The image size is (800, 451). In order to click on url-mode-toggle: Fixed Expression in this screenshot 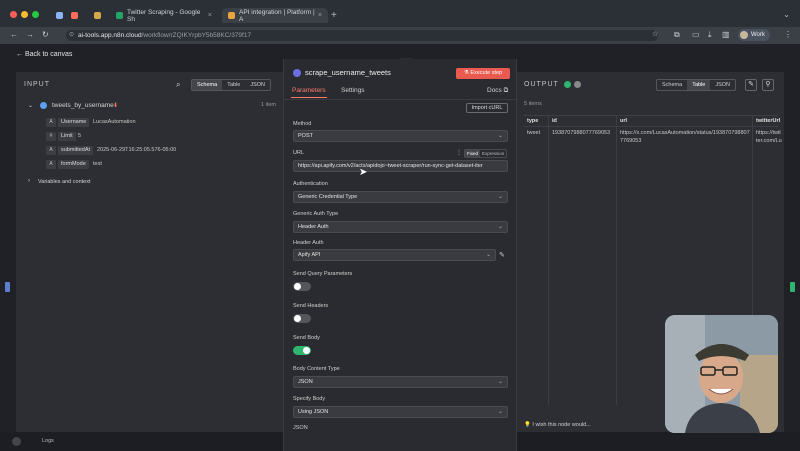, I will do `click(486, 153)`.